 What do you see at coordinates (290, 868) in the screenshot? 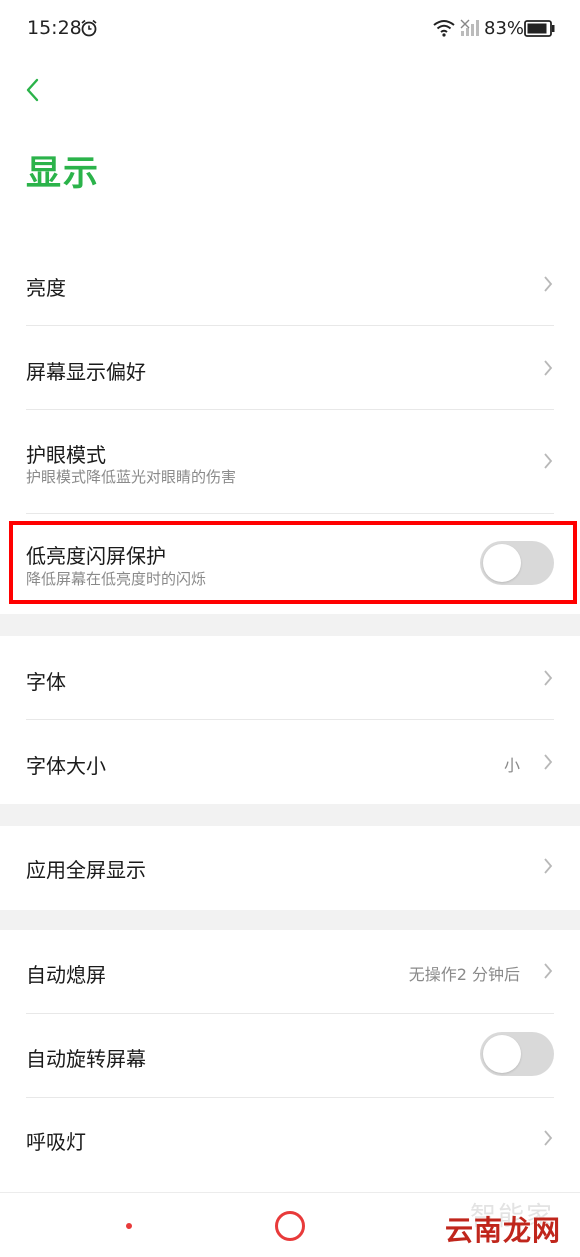
I see `fullscreen-apps-row: 应用全屏显示` at bounding box center [290, 868].